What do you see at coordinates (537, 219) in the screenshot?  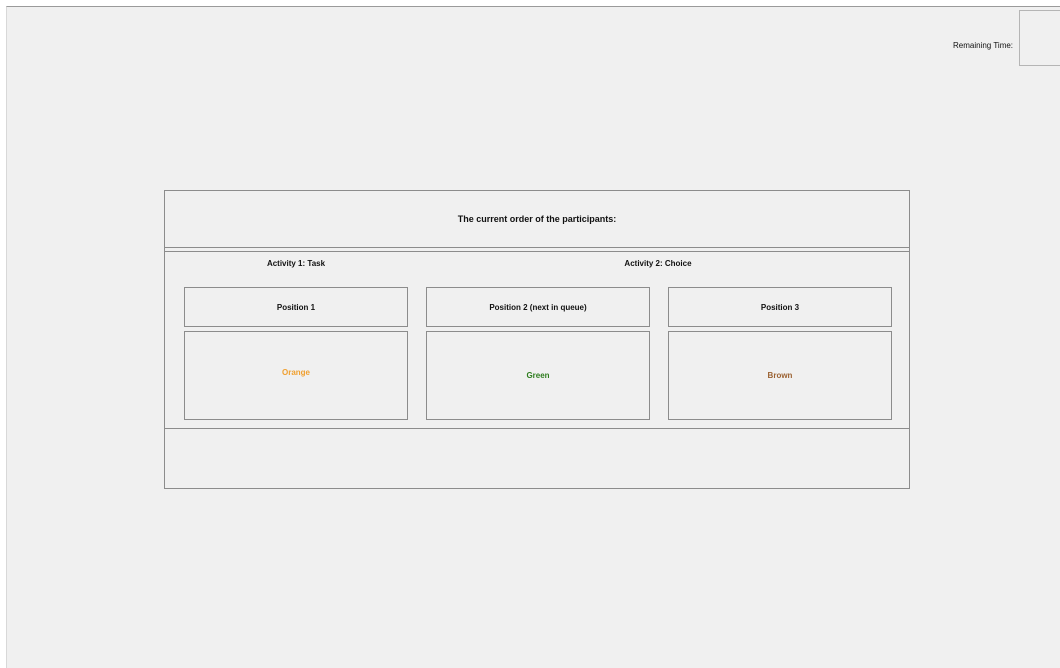 I see `panel-title: The current order of the participants:` at bounding box center [537, 219].